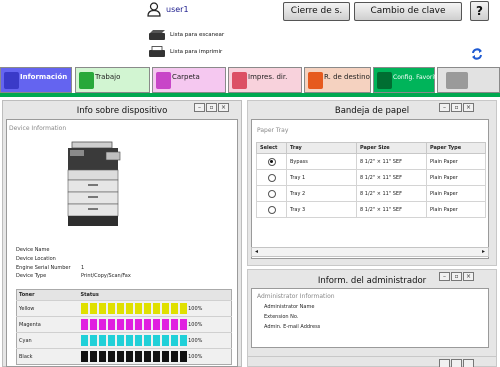 This screenshot has width=500, height=367. Describe the element at coordinates (456, 363) in the screenshot. I see `restore-button` at that location.